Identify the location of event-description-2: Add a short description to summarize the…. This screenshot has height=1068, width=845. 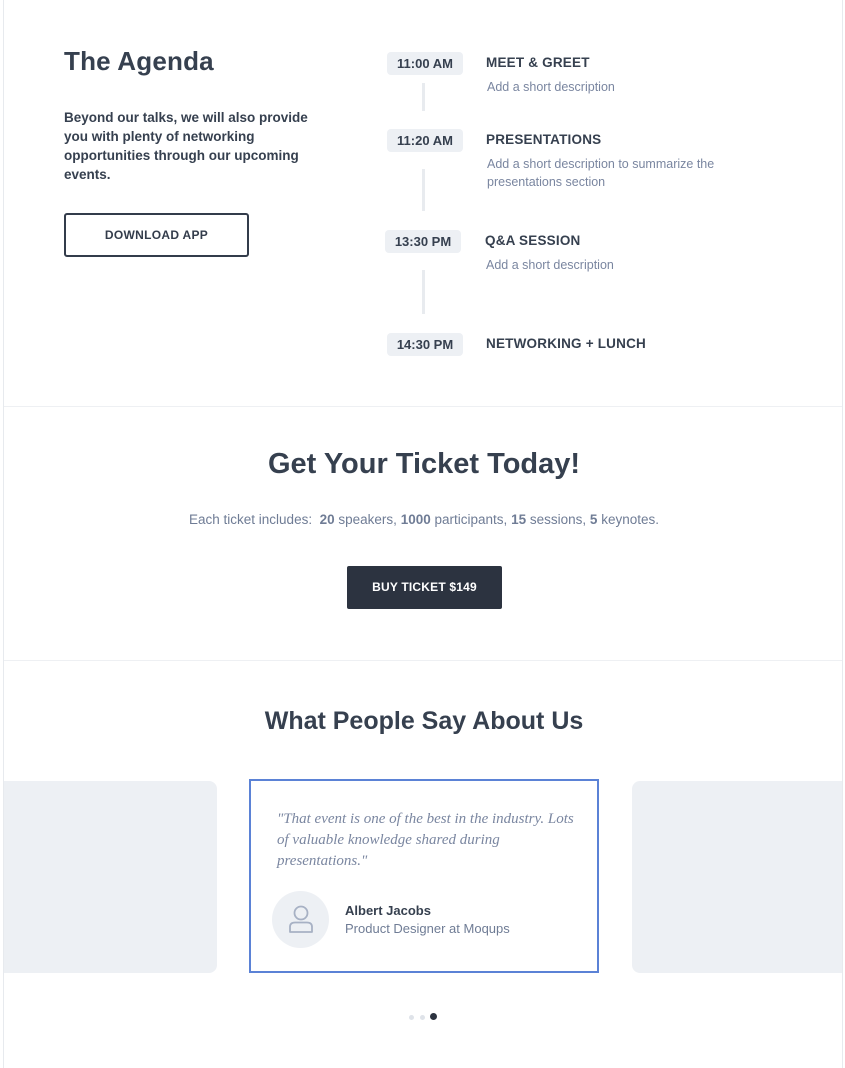
(601, 173).